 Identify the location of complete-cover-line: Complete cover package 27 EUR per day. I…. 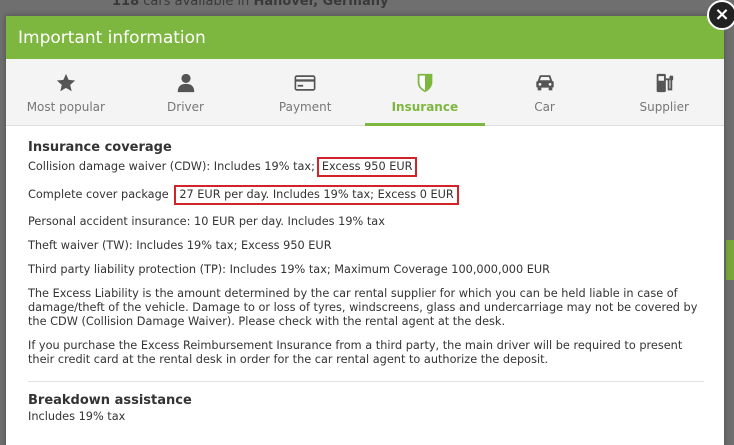
(368, 195).